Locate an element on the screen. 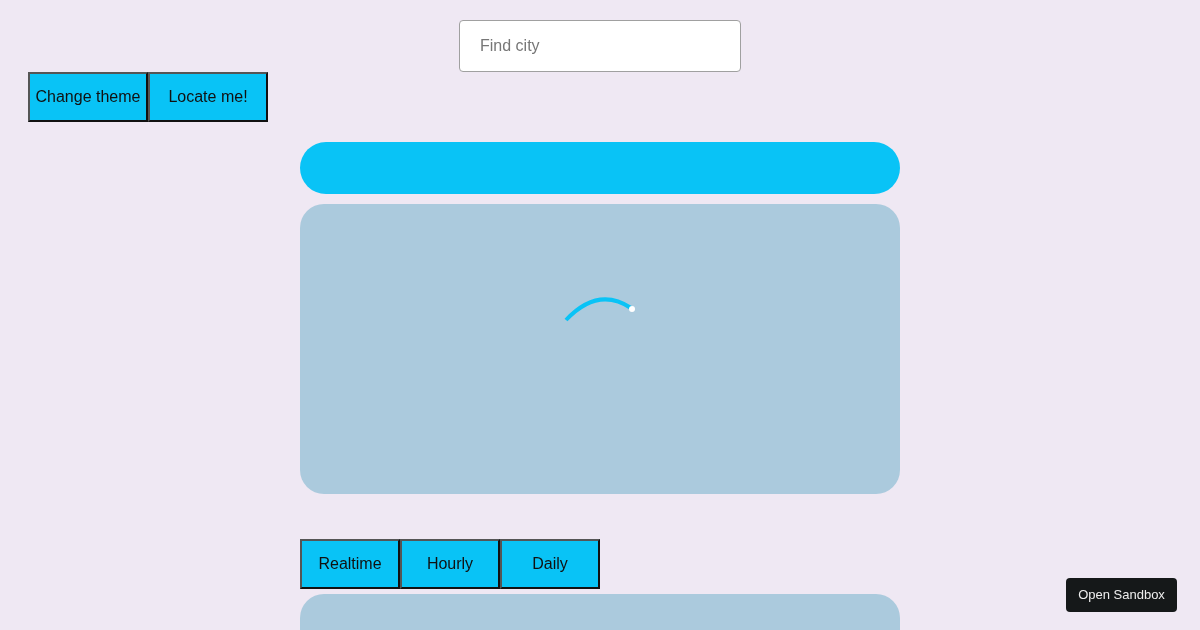  forecast-tab: Hourly is located at coordinates (450, 564).